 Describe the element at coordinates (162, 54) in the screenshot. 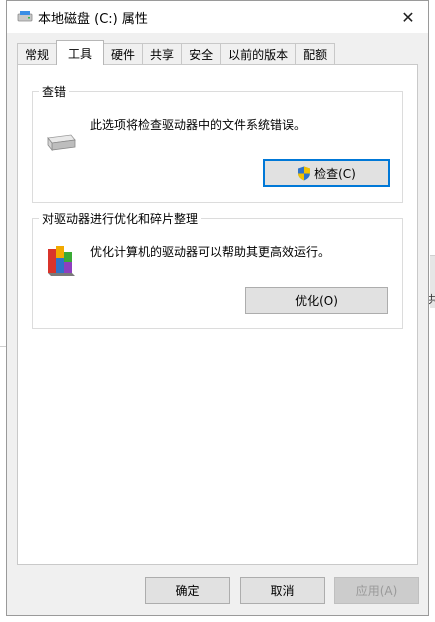

I see `tab-sharing: 共享` at that location.